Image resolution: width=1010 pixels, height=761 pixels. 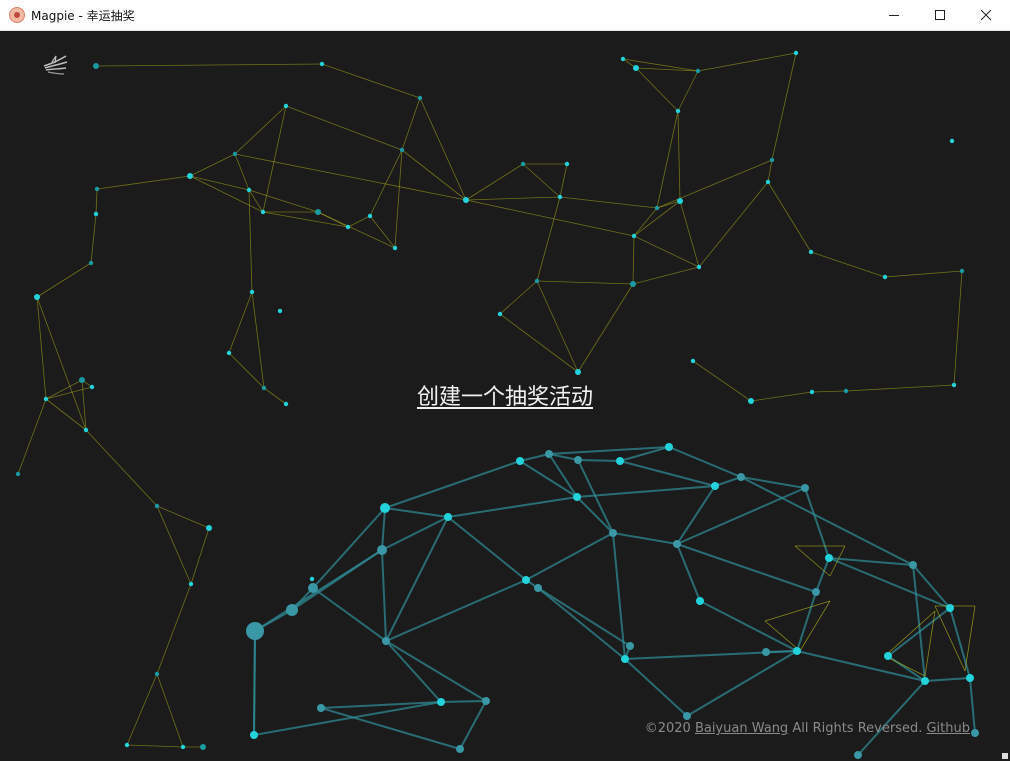 I want to click on magpie-app-icon, so click(x=17, y=15).